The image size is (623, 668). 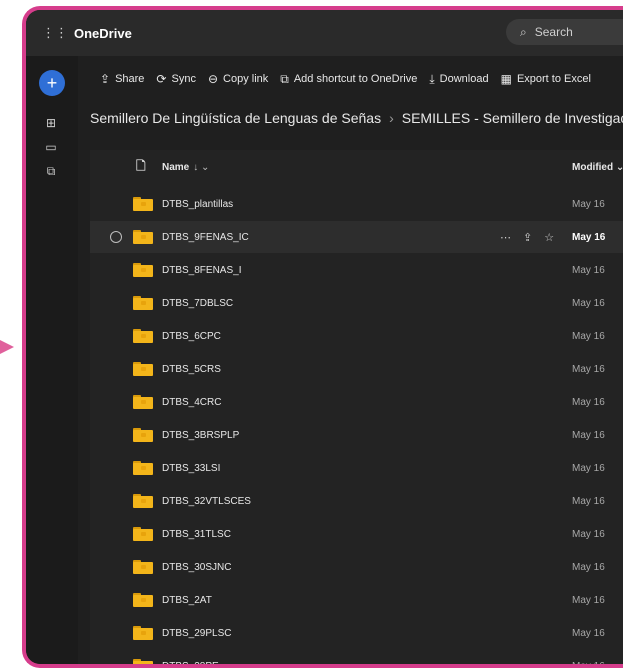 I want to click on search-box: ⌕ Search, so click(x=564, y=32).